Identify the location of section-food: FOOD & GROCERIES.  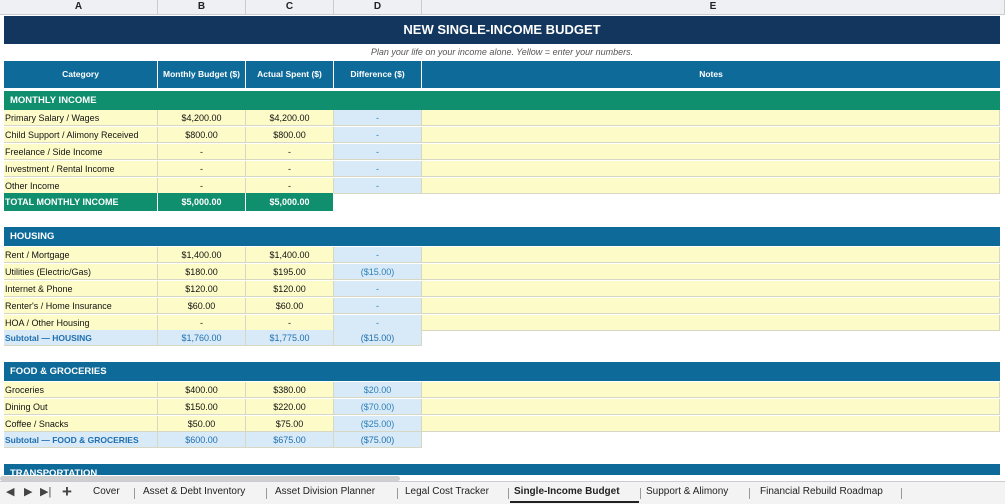
(502, 371).